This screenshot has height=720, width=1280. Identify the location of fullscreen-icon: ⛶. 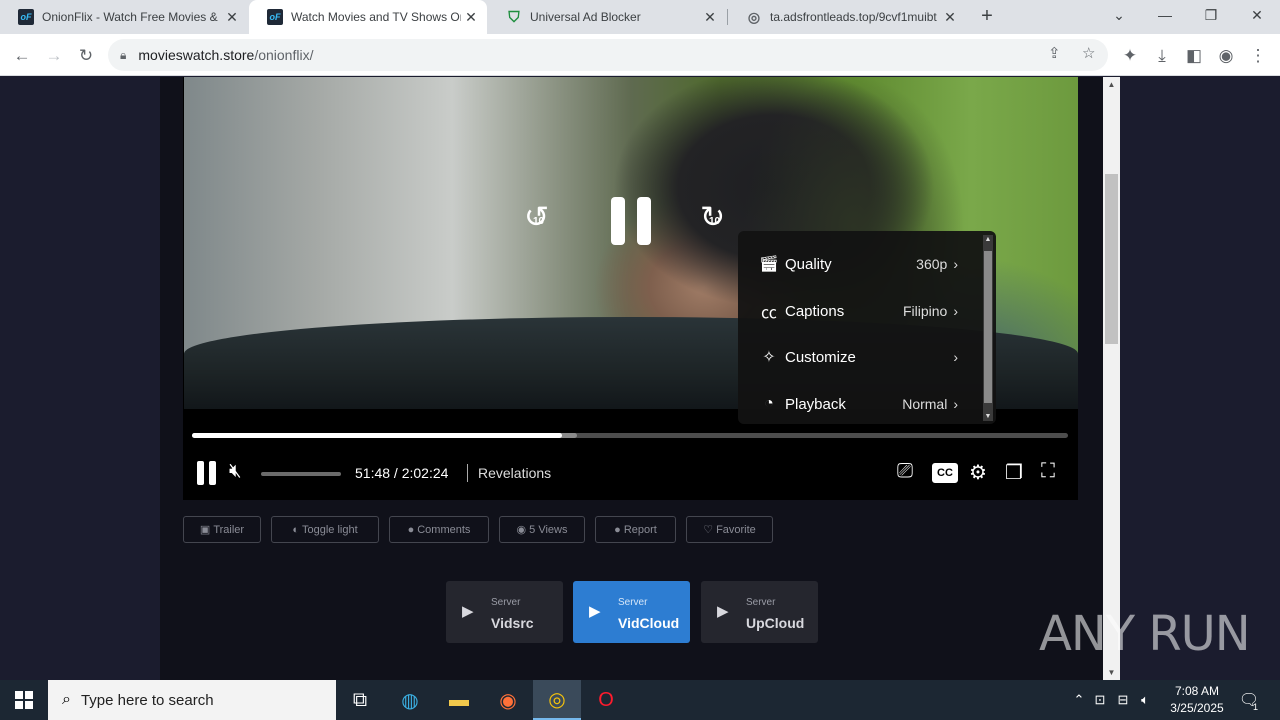
(1048, 471).